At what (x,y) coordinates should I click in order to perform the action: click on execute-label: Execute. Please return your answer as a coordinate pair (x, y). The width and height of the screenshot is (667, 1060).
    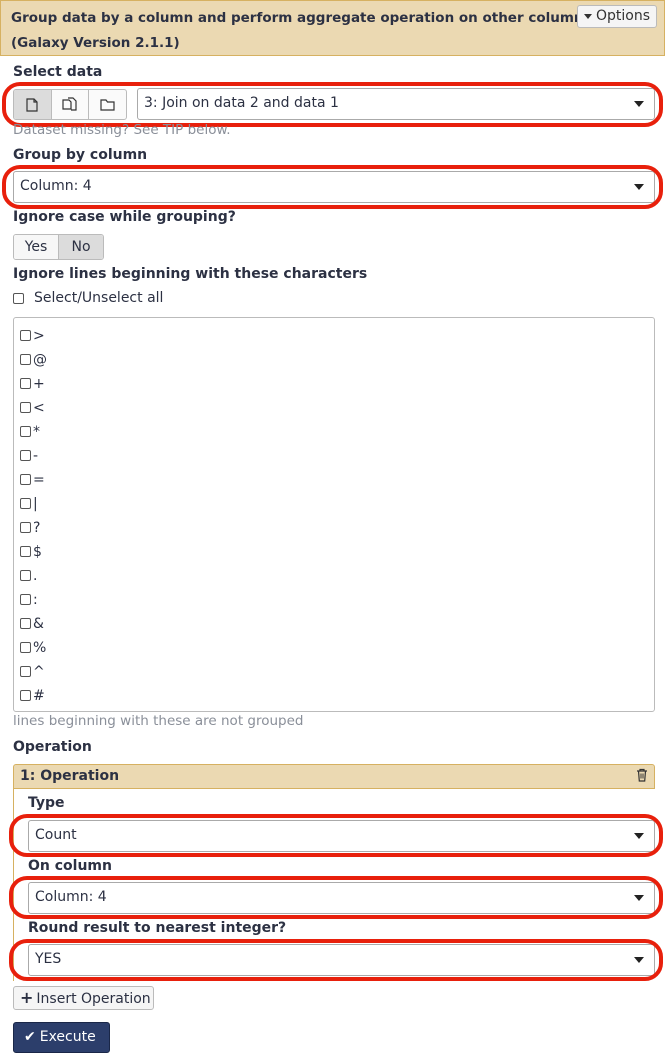
    Looking at the image, I should click on (67, 1037).